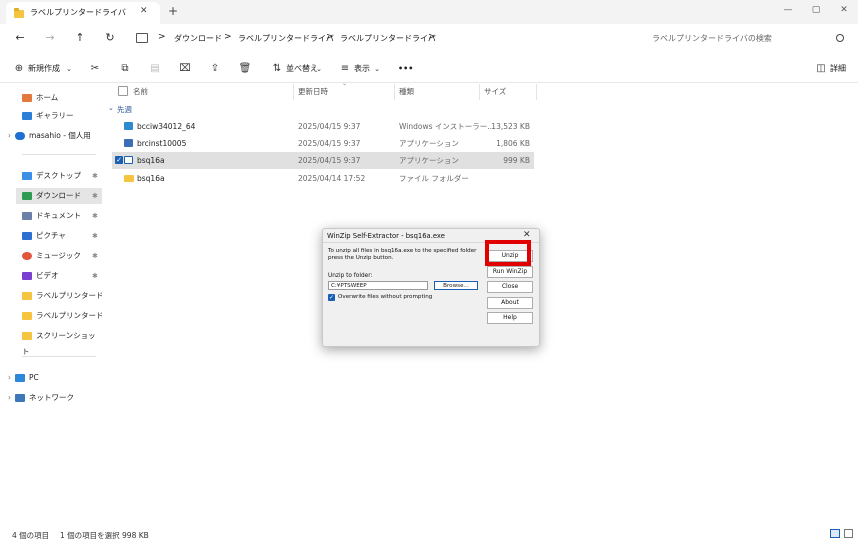 The image size is (858, 542). What do you see at coordinates (510, 287) in the screenshot?
I see `close-button: Close` at bounding box center [510, 287].